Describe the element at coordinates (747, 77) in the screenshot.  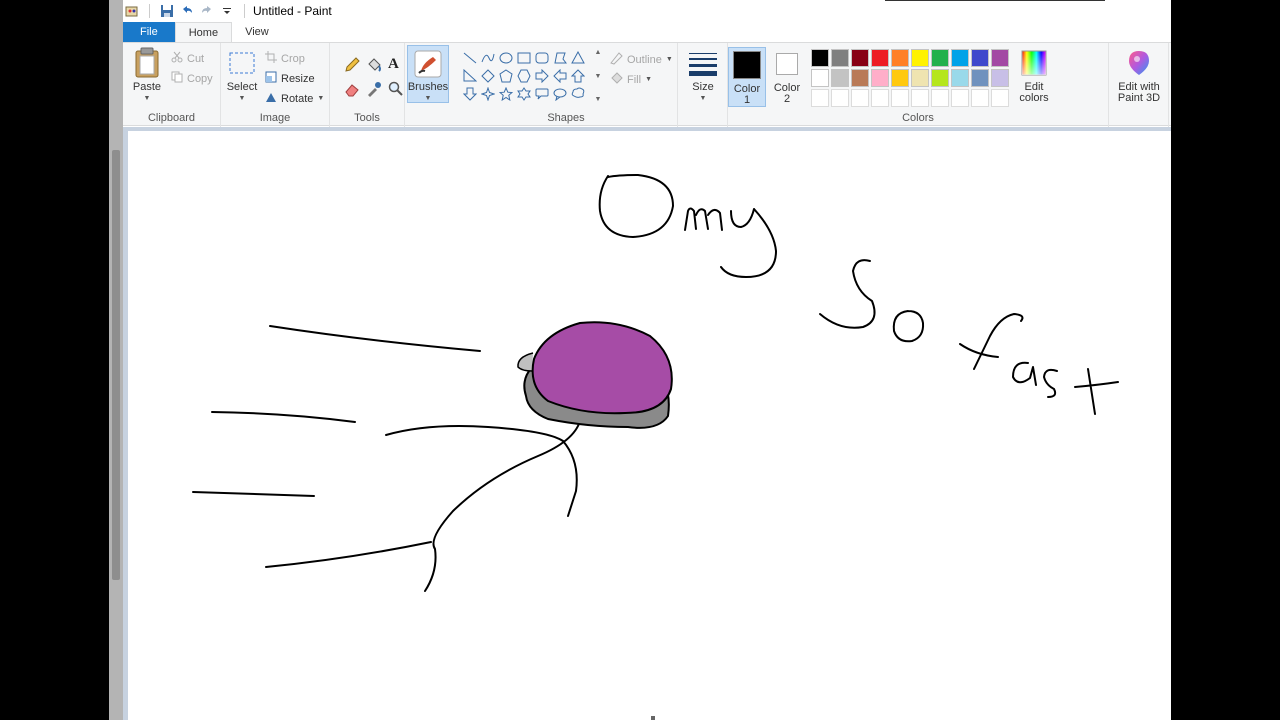
I see `color1-button: Color 1` at that location.